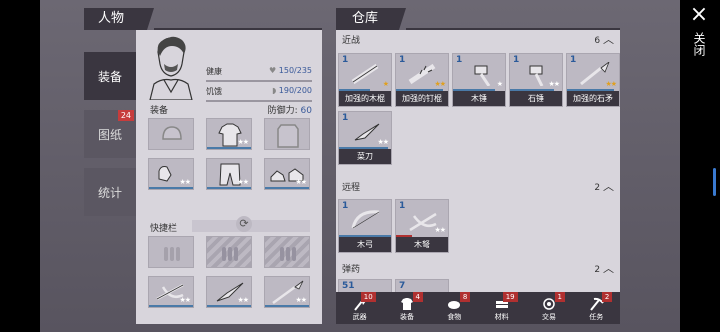 The image size is (720, 332). I want to click on category-badge: 4, so click(417, 297).